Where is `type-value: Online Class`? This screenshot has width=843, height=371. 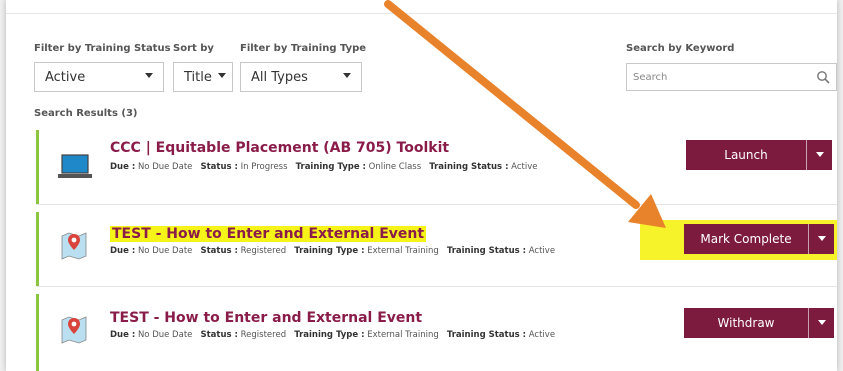 type-value: Online Class is located at coordinates (395, 167).